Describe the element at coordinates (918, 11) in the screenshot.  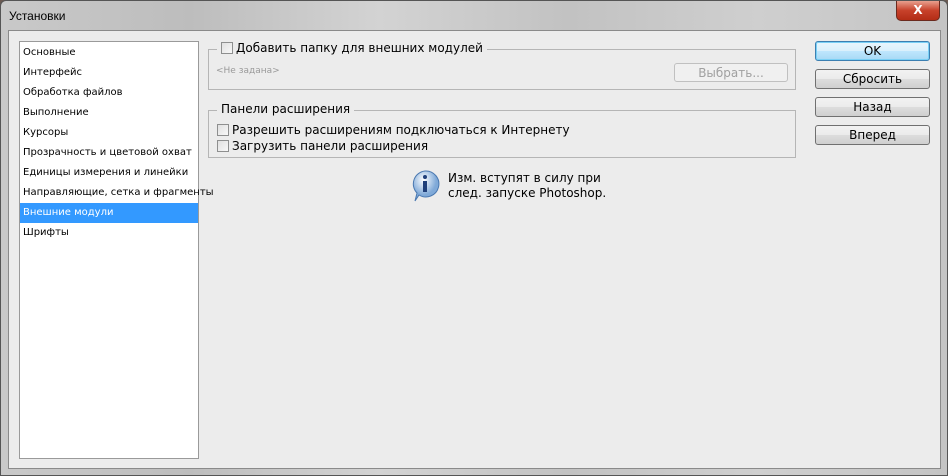
I see `close-button: X` at that location.